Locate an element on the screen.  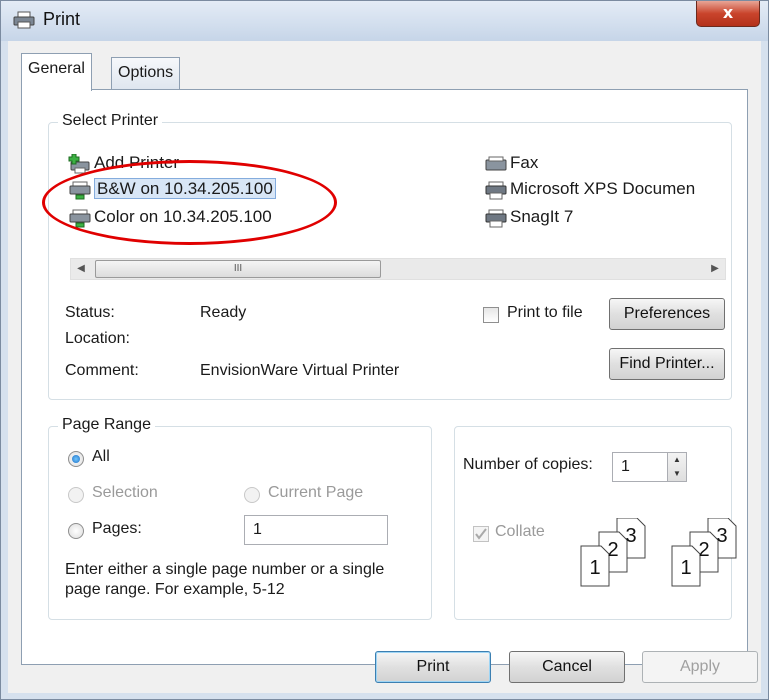
preferences-button-label: Preferences is located at coordinates (667, 313).